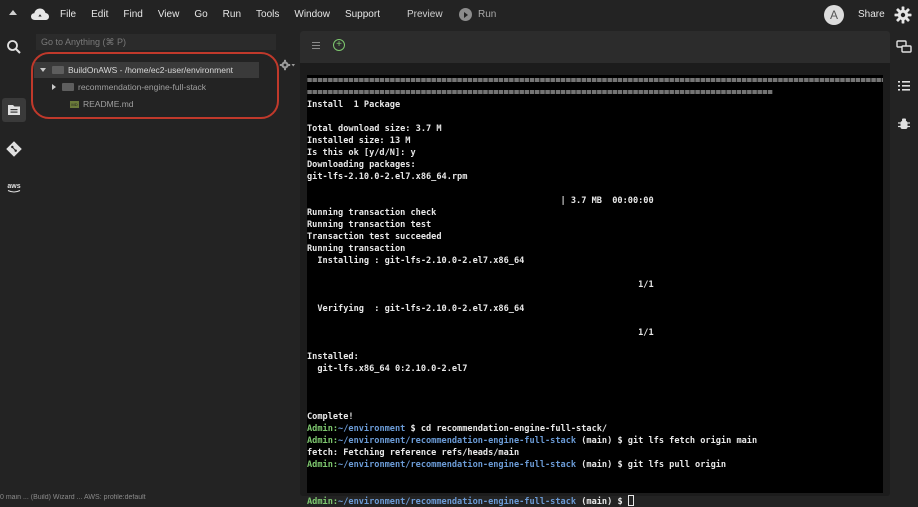  Describe the element at coordinates (903, 15) in the screenshot. I see `gear-icon` at that location.